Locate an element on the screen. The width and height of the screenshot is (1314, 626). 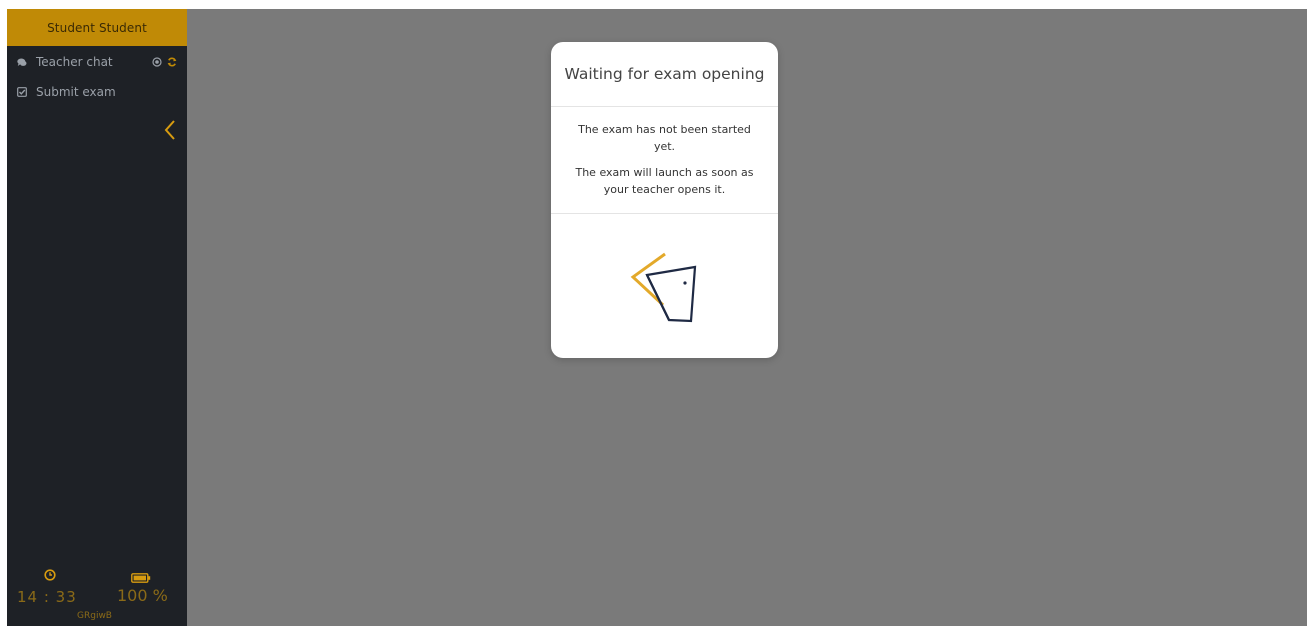
checkbox-icon is located at coordinates (22, 92).